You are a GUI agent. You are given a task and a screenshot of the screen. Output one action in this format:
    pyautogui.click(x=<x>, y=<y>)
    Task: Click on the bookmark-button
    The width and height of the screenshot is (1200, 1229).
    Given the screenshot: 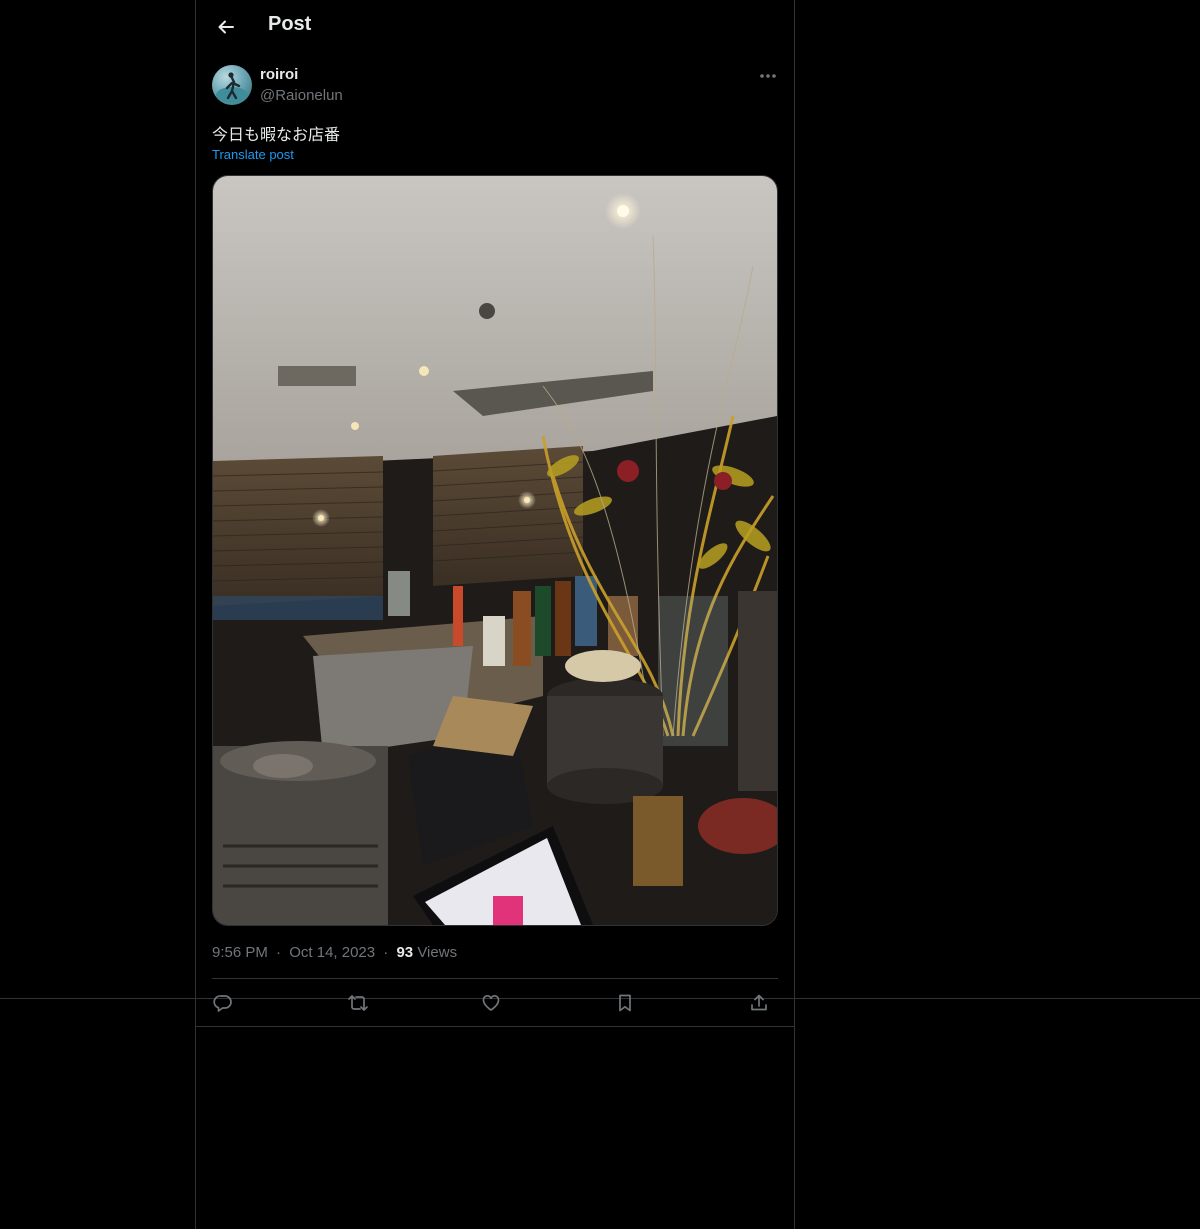 What is the action you would take?
    pyautogui.click(x=625, y=1003)
    